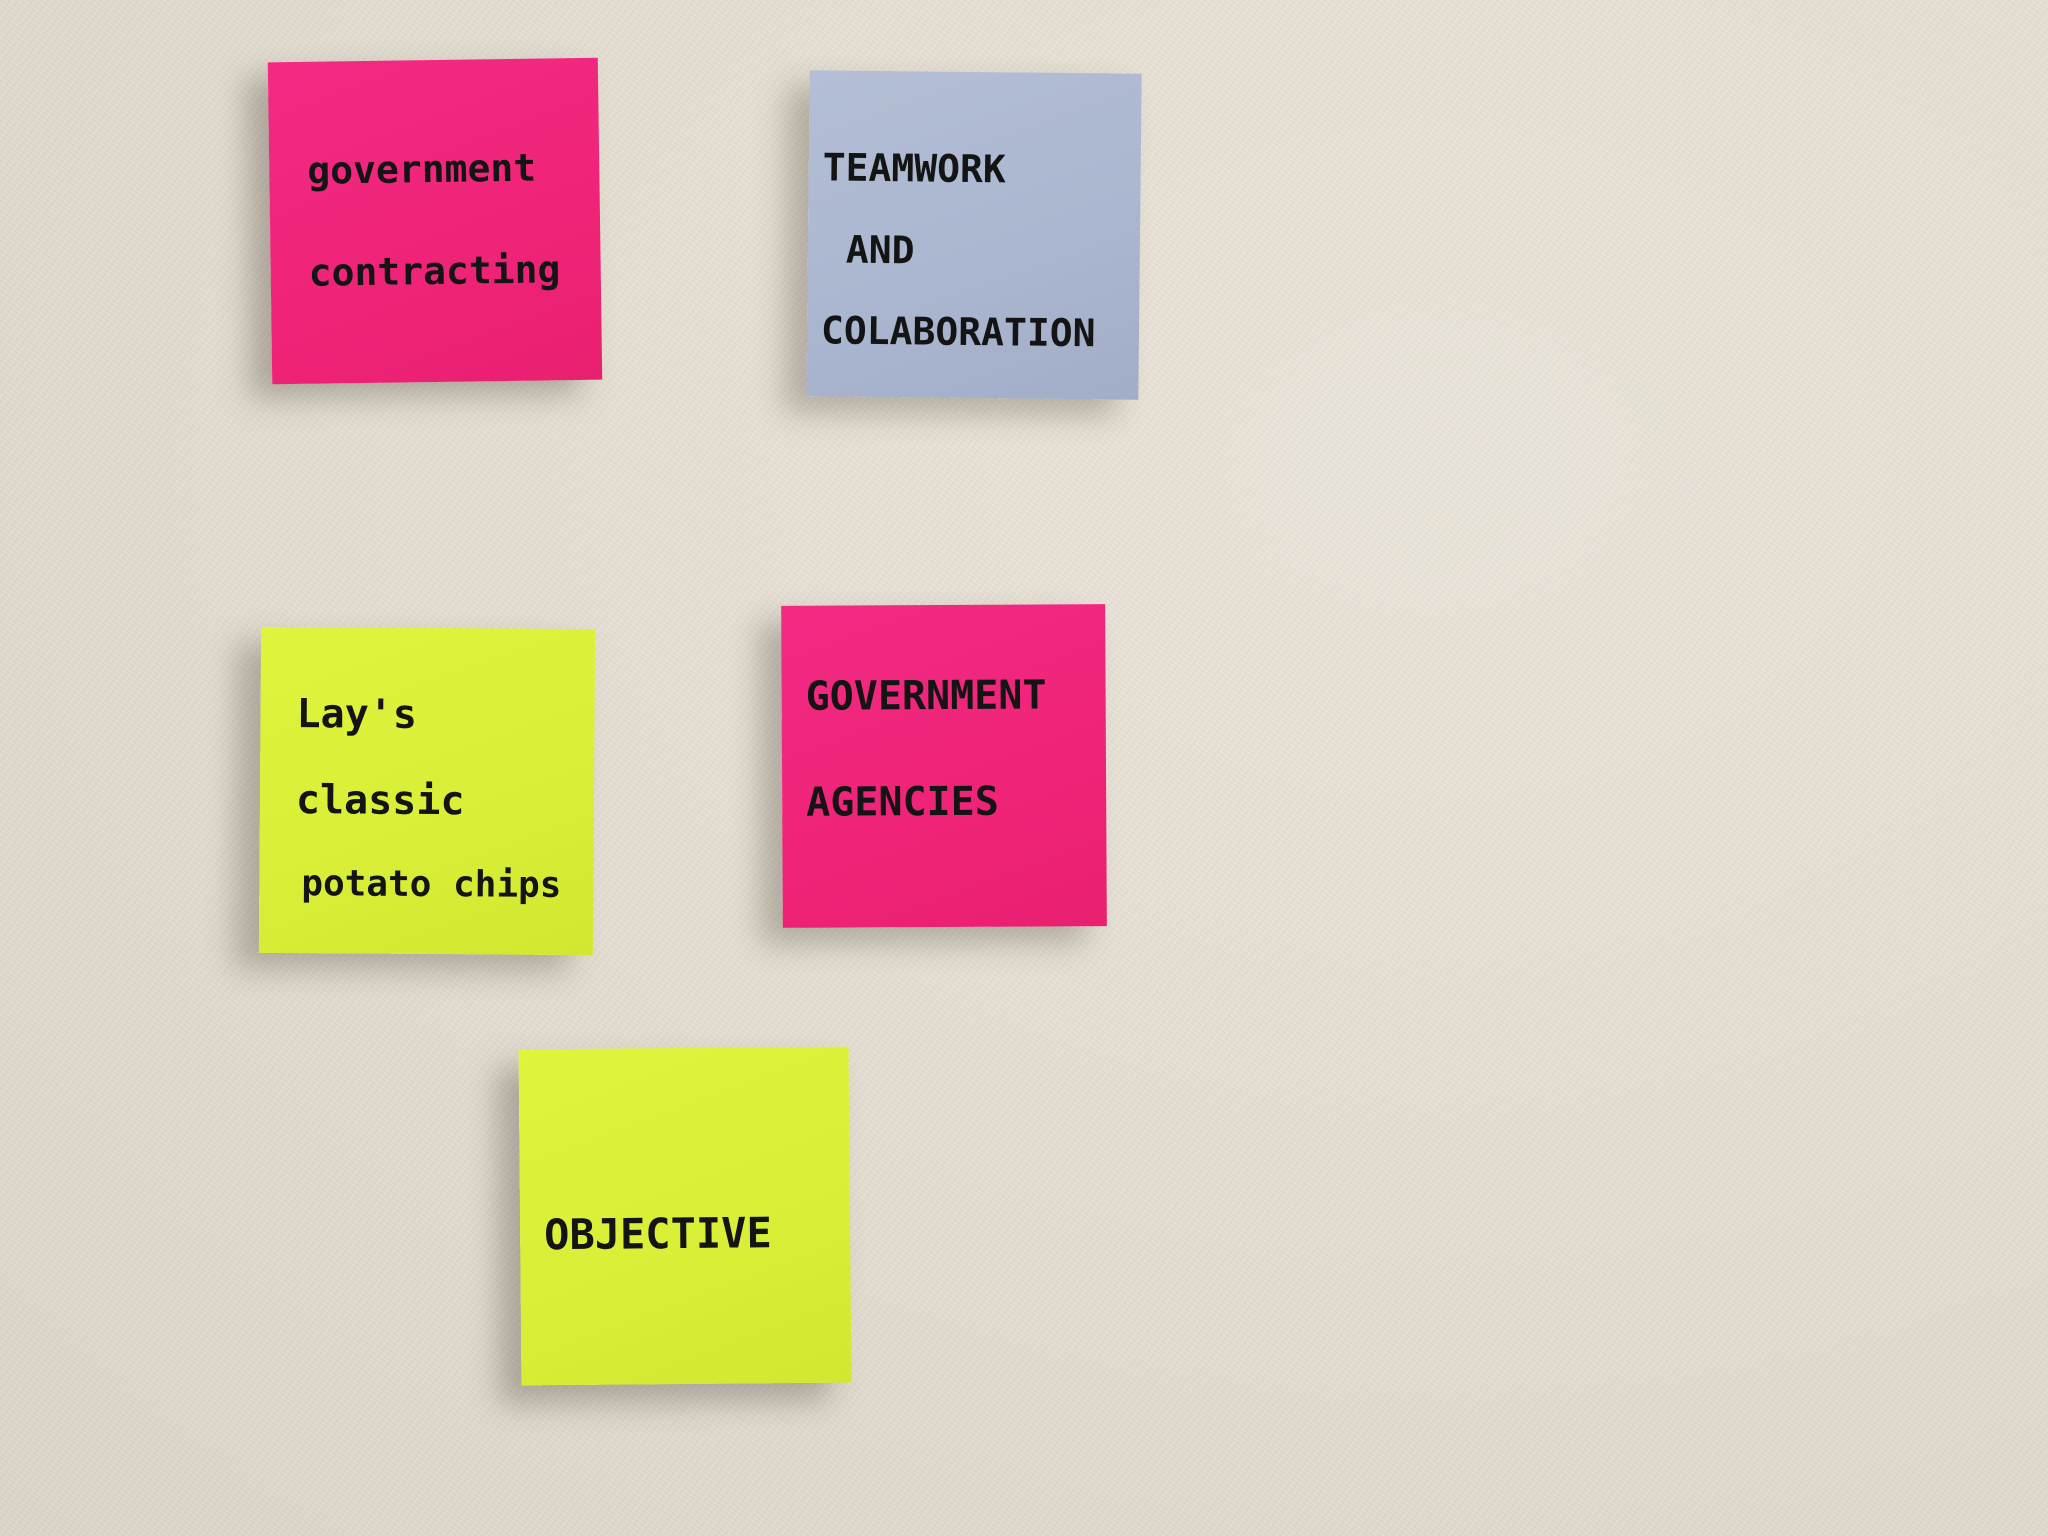 The width and height of the screenshot is (2048, 1536). I want to click on sticky-note-government-contracting: government contracting, so click(435, 221).